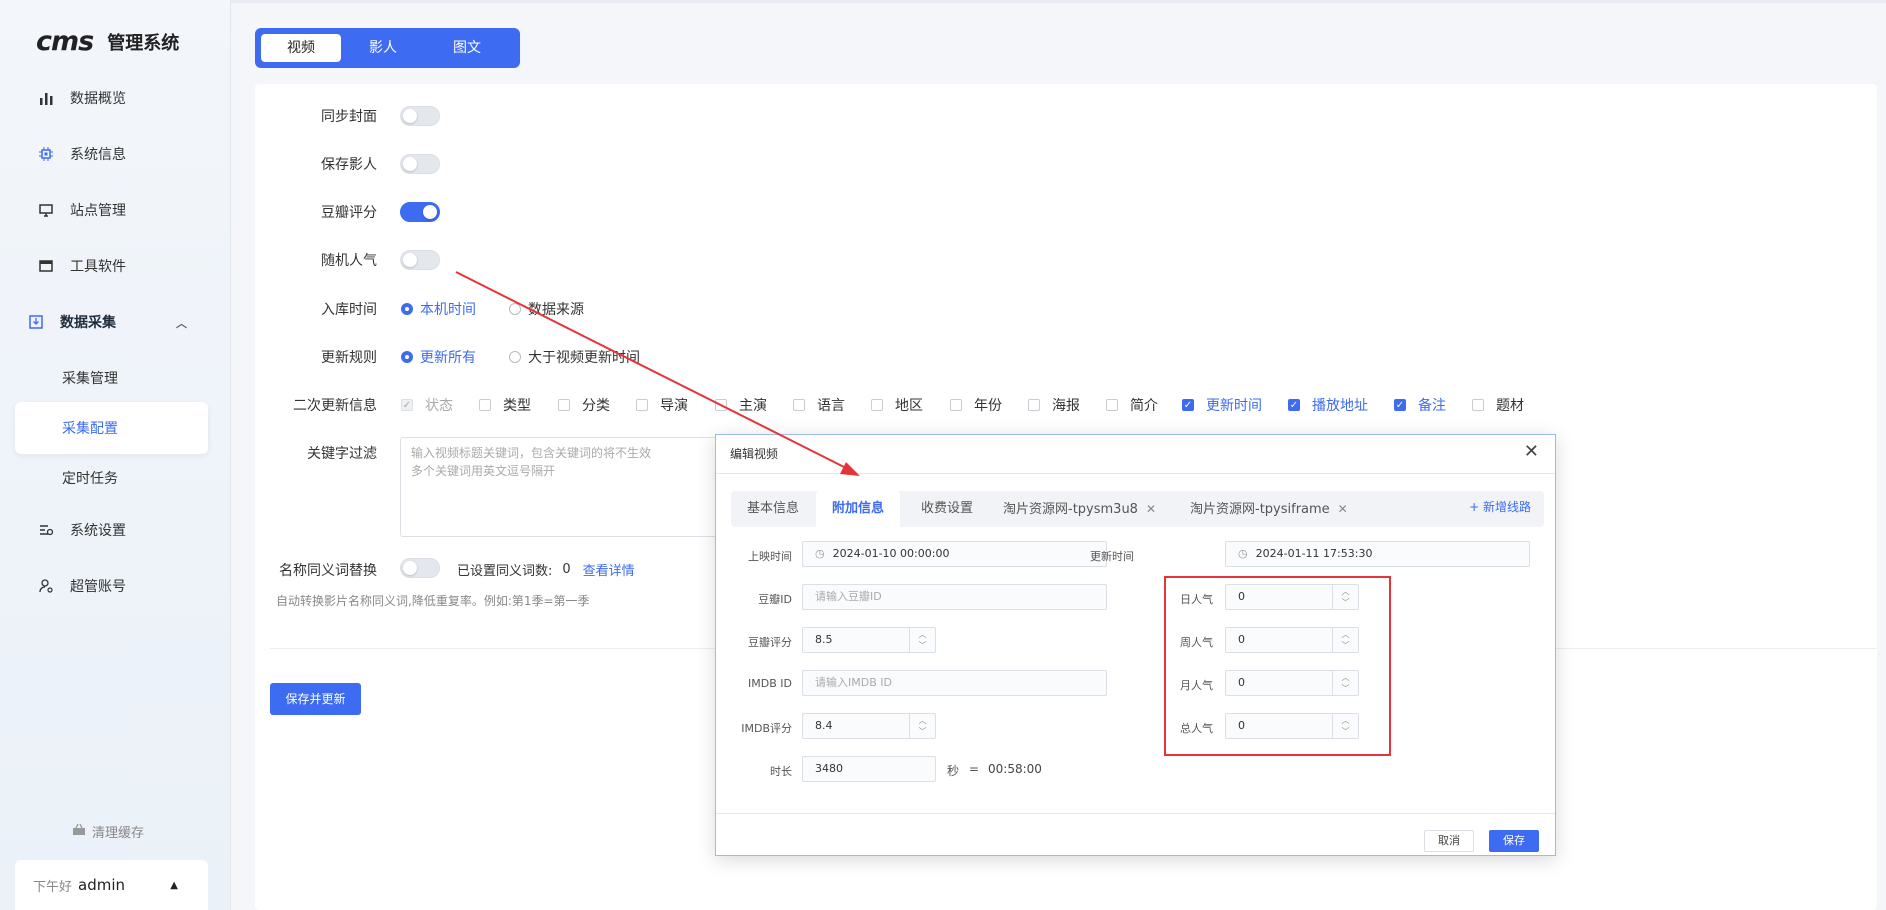  What do you see at coordinates (609, 569) in the screenshot?
I see `synonym-detail-link: 查看详情` at bounding box center [609, 569].